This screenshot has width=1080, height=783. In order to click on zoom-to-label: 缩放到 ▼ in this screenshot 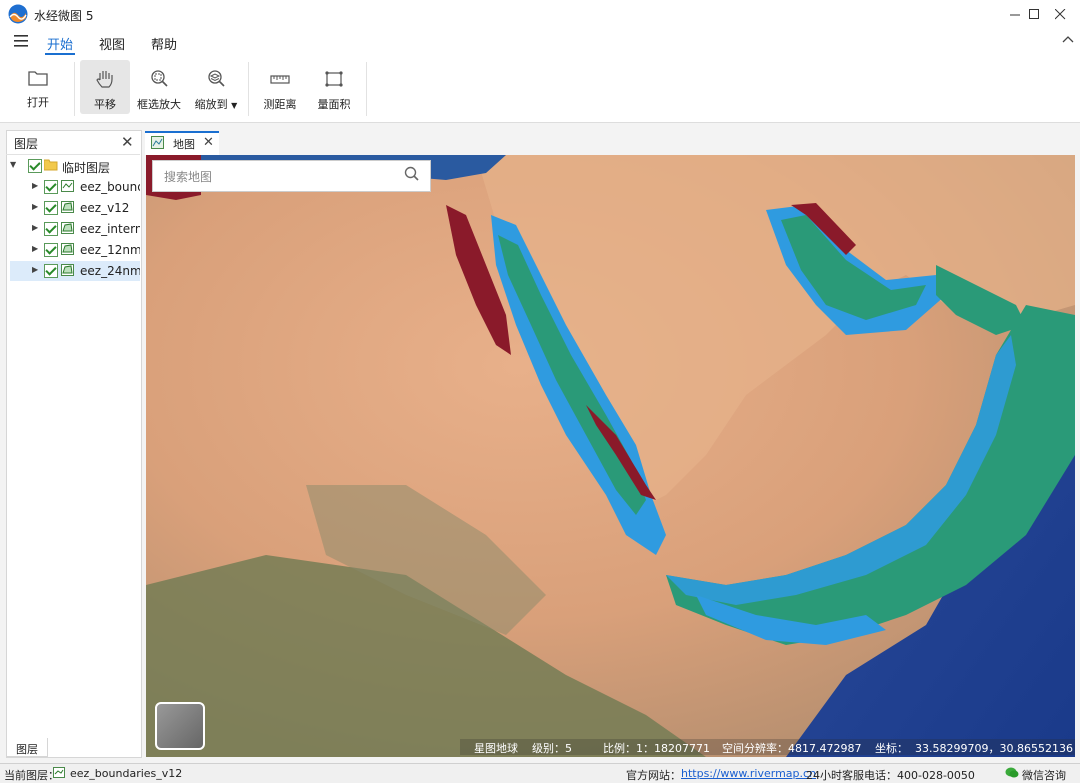, I will do `click(216, 104)`.